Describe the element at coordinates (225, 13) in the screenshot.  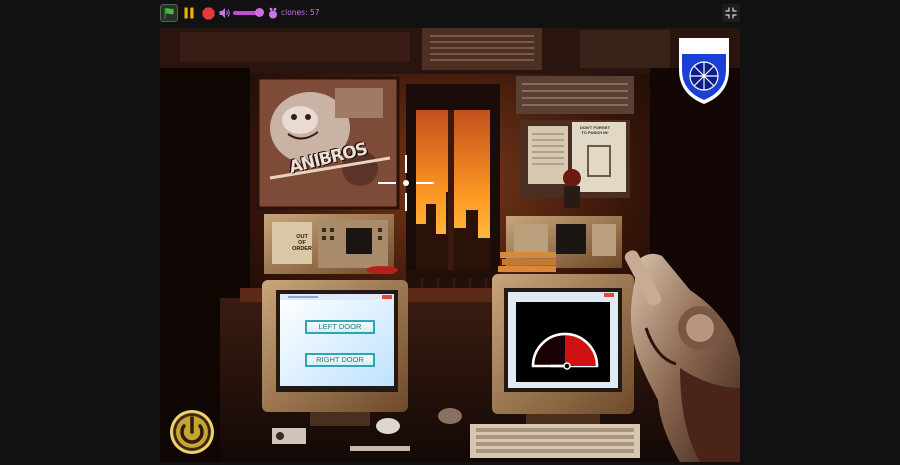
I see `volume-icon` at that location.